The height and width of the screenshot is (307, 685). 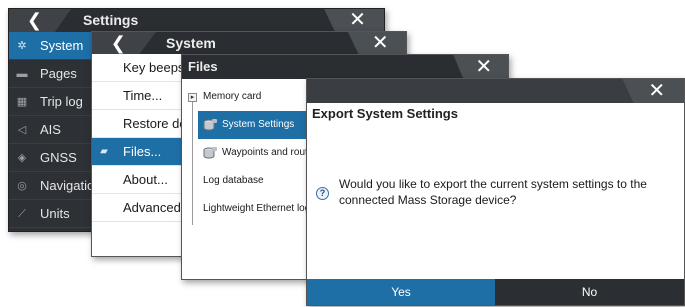 What do you see at coordinates (589, 292) in the screenshot?
I see `no-button: No` at bounding box center [589, 292].